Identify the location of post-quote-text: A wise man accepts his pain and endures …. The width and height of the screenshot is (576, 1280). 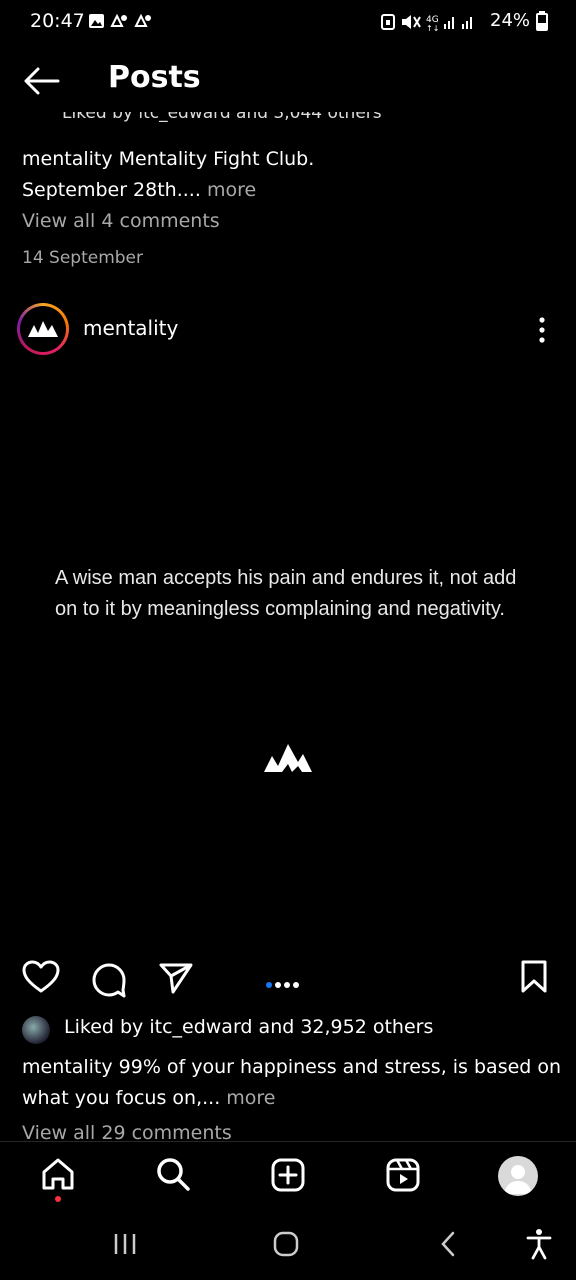
(286, 593).